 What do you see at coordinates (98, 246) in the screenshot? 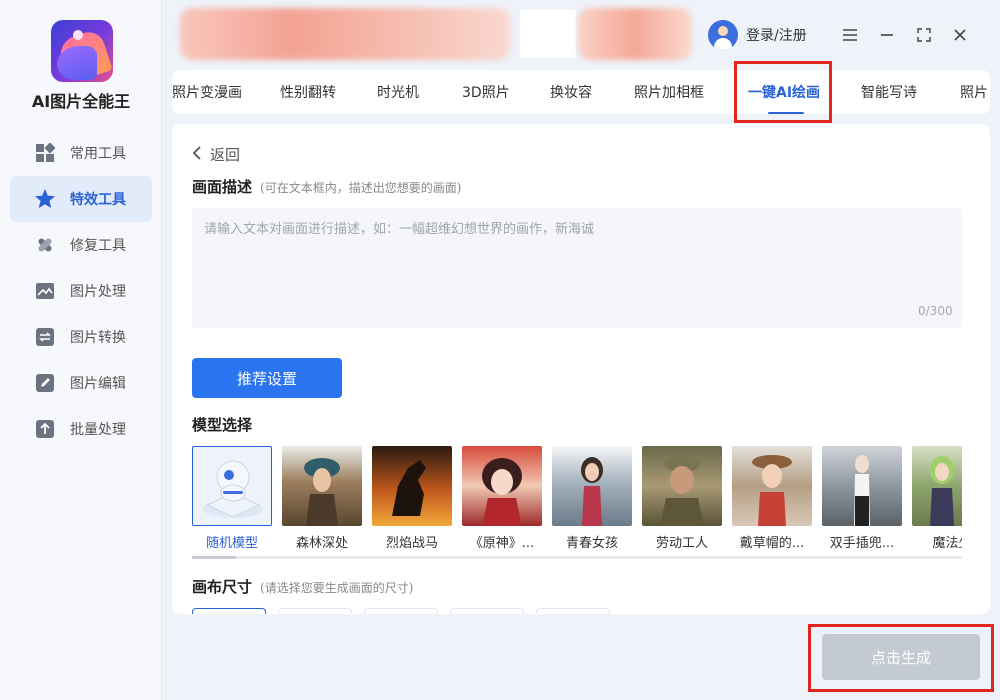
I see `sidebar-item-label: 修复工具` at bounding box center [98, 246].